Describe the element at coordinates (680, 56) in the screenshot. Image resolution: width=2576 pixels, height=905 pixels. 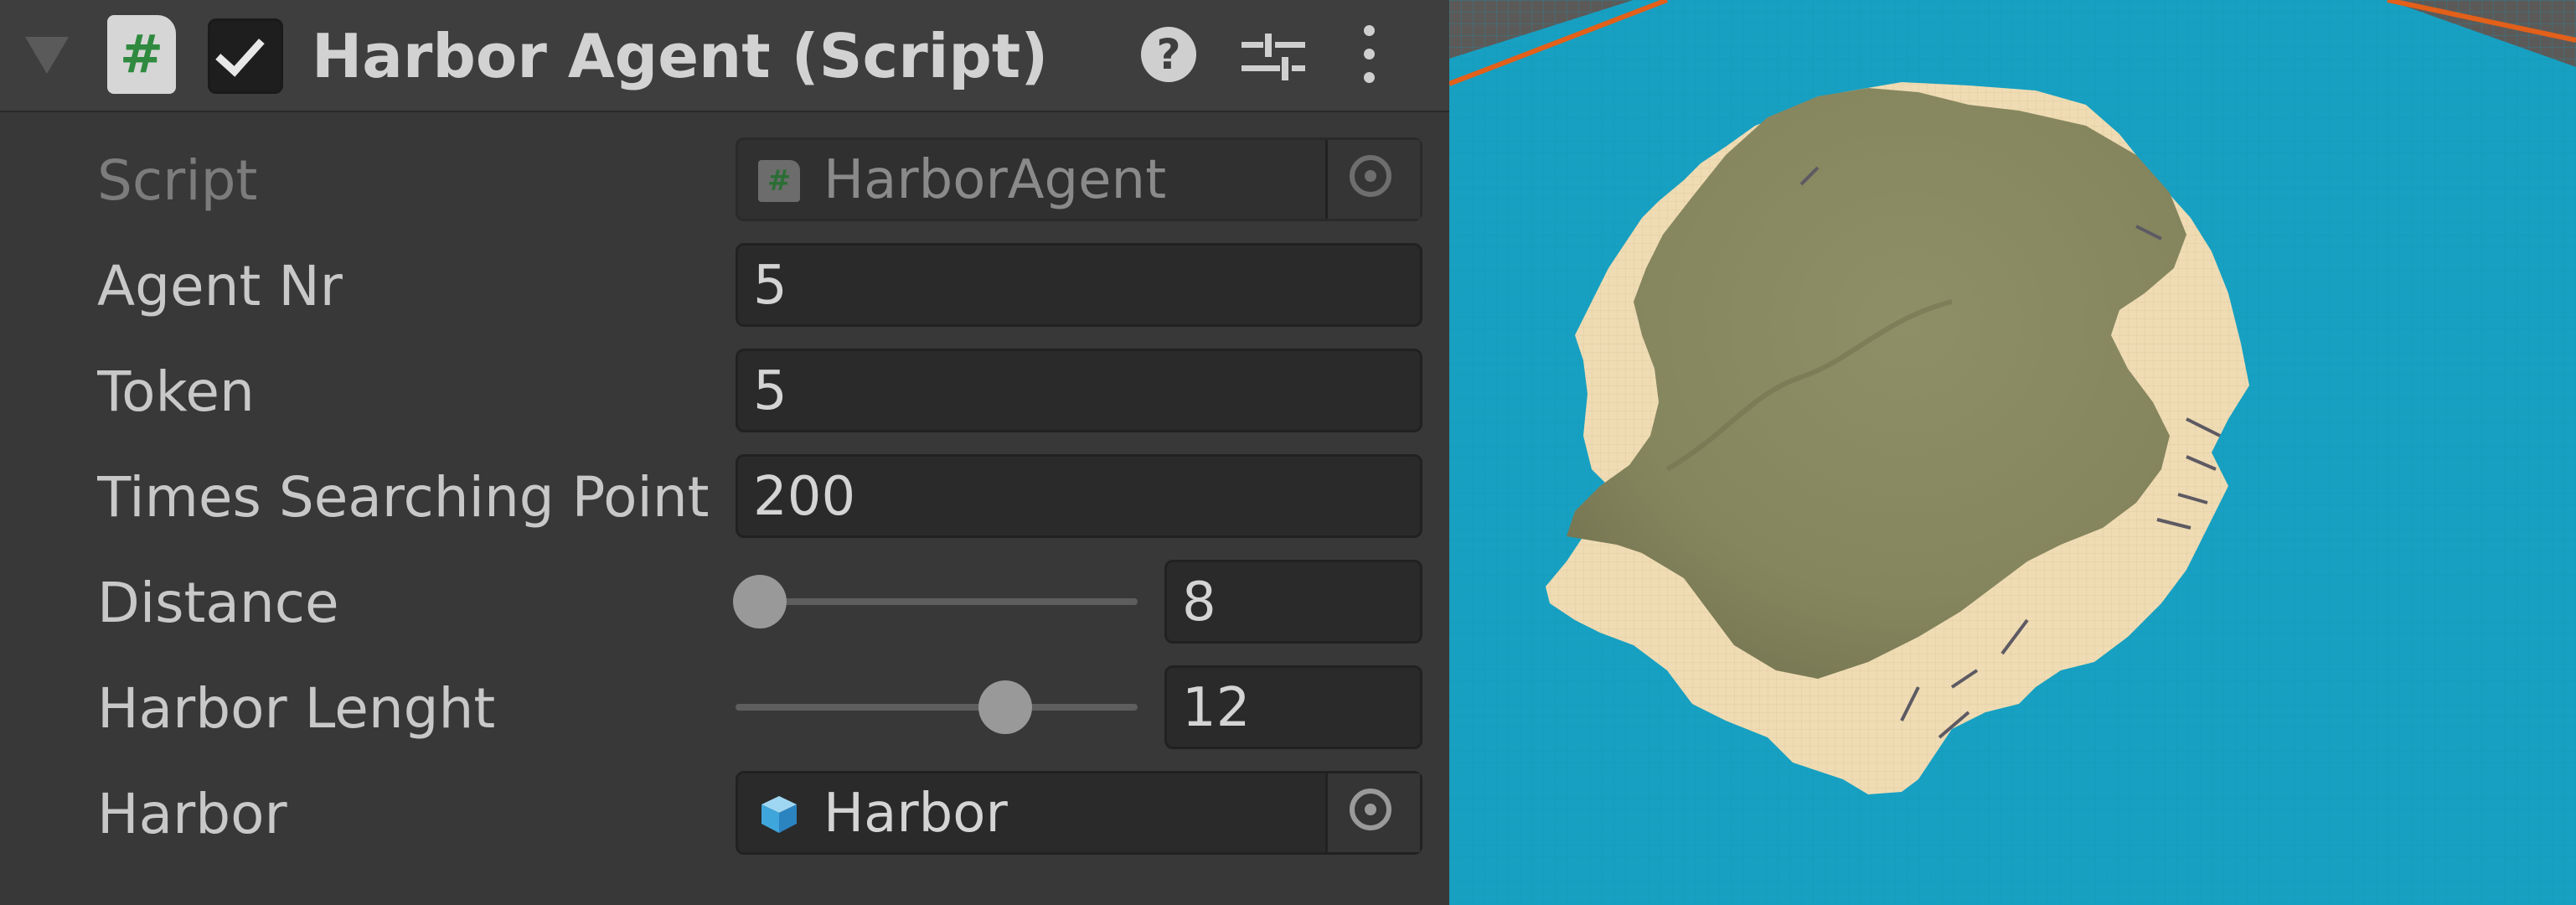
I see `component-title: Harbor Agent (Script)` at that location.